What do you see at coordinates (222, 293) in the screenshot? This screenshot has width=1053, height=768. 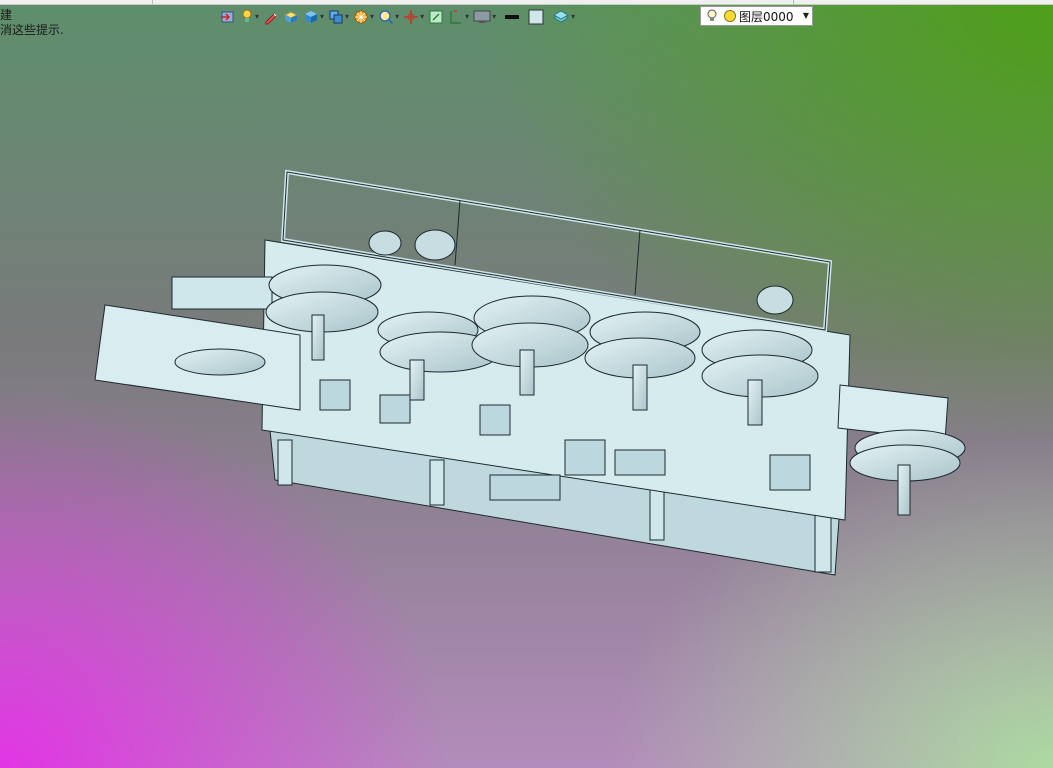 I see `left-feed-block` at bounding box center [222, 293].